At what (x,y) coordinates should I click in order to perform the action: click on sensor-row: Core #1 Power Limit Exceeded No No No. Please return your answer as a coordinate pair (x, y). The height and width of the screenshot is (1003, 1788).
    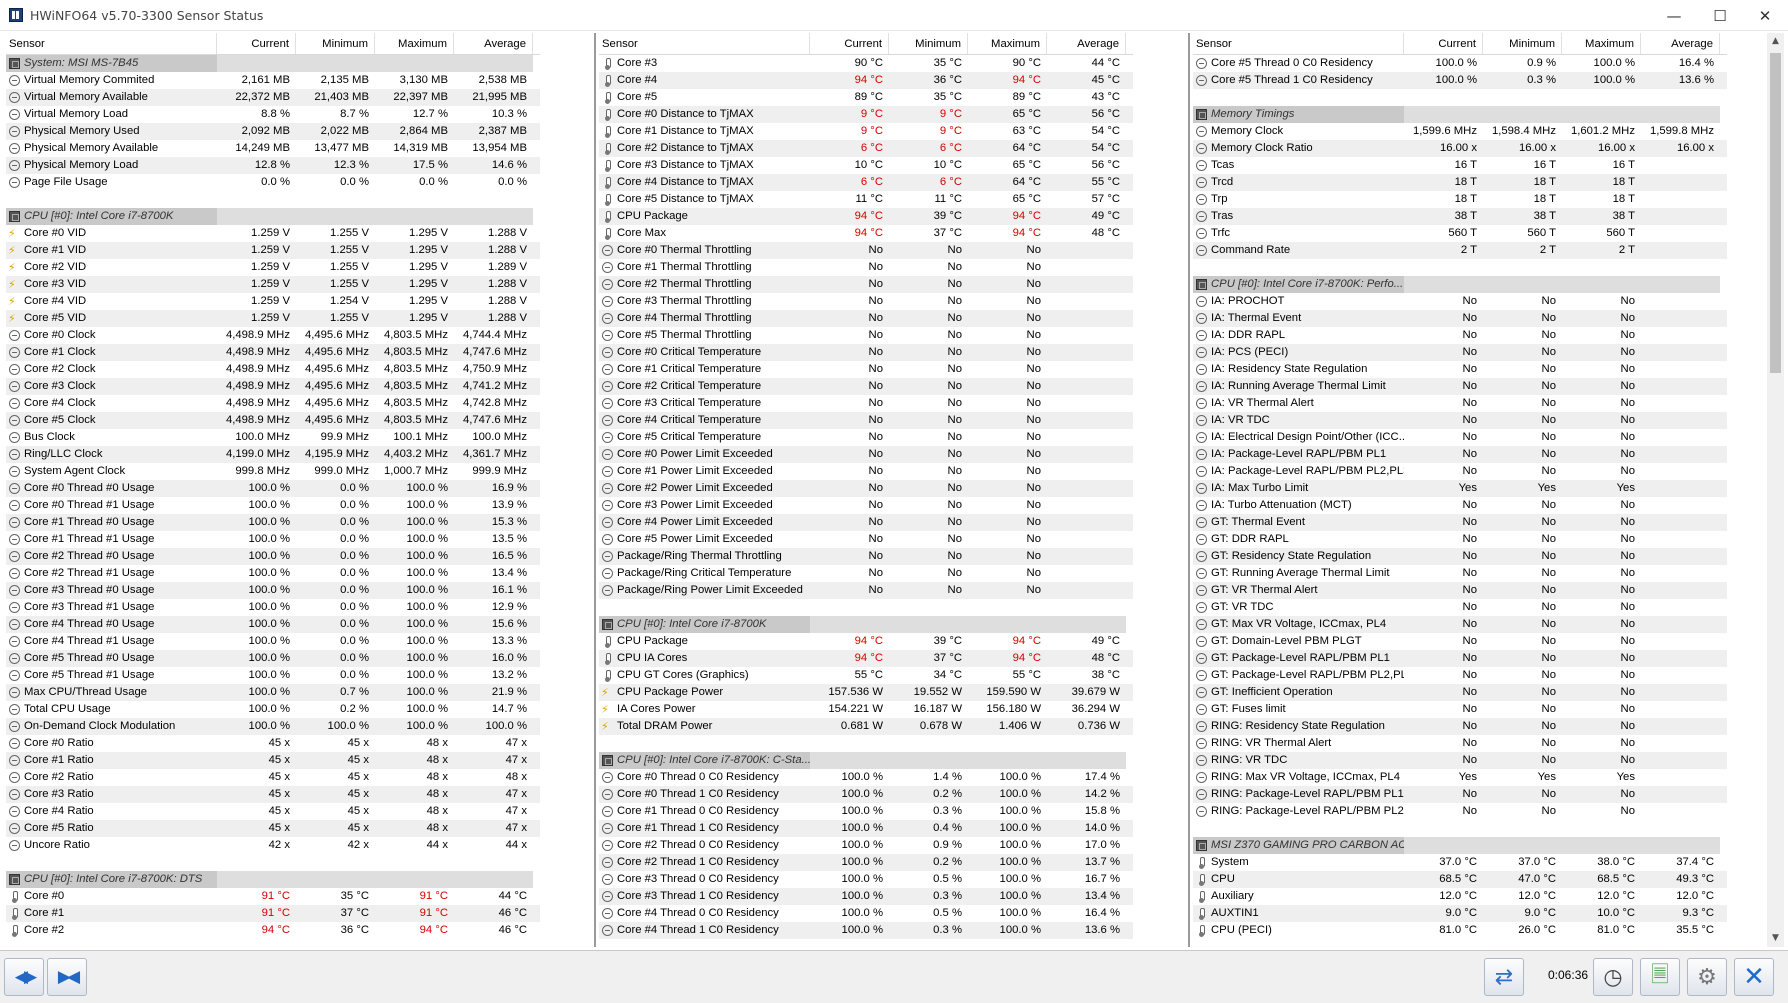
    Looking at the image, I should click on (866, 471).